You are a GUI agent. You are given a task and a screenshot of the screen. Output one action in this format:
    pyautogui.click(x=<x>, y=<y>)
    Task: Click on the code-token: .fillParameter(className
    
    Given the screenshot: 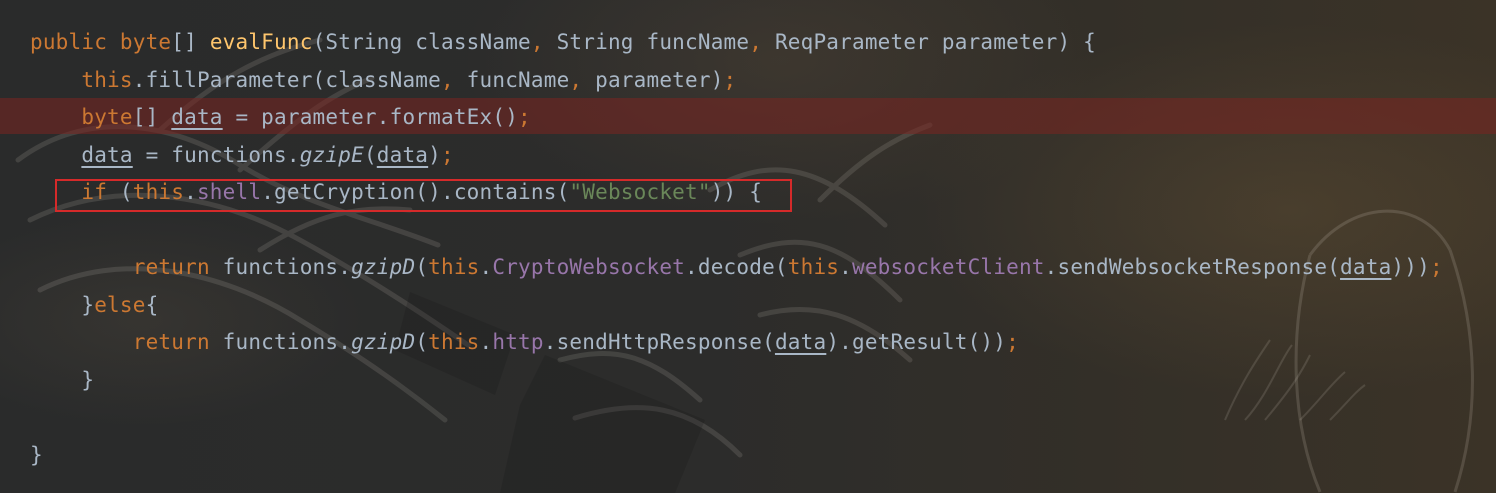 What is the action you would take?
    pyautogui.click(x=286, y=79)
    